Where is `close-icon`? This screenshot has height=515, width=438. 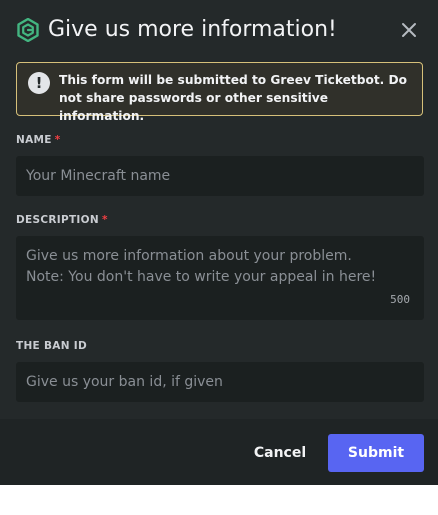 close-icon is located at coordinates (409, 30).